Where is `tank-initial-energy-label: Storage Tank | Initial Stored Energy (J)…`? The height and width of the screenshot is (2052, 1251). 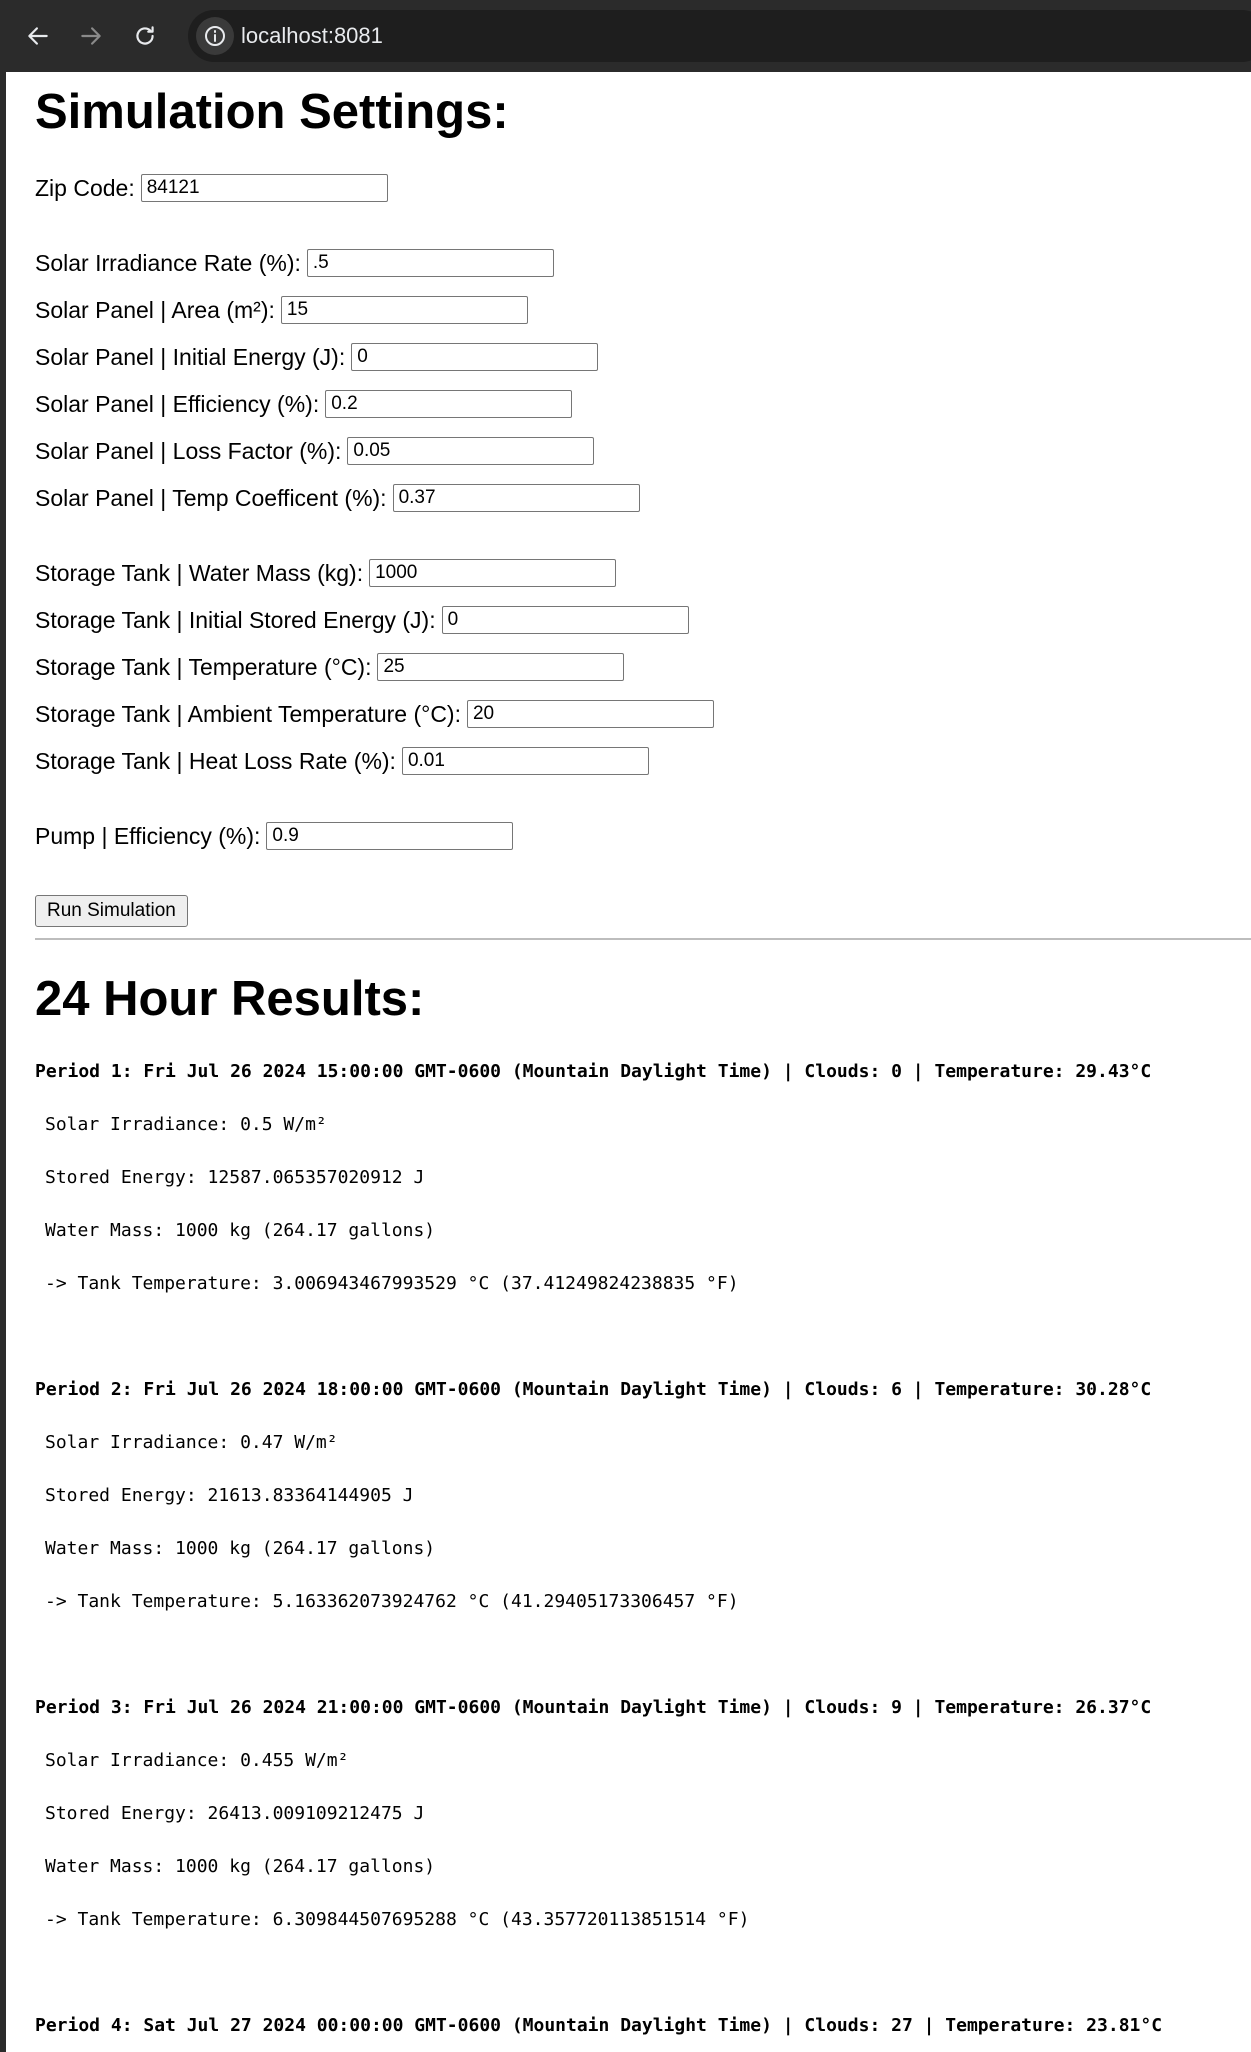
tank-initial-energy-label: Storage Tank | Initial Stored Energy (J)… is located at coordinates (235, 619).